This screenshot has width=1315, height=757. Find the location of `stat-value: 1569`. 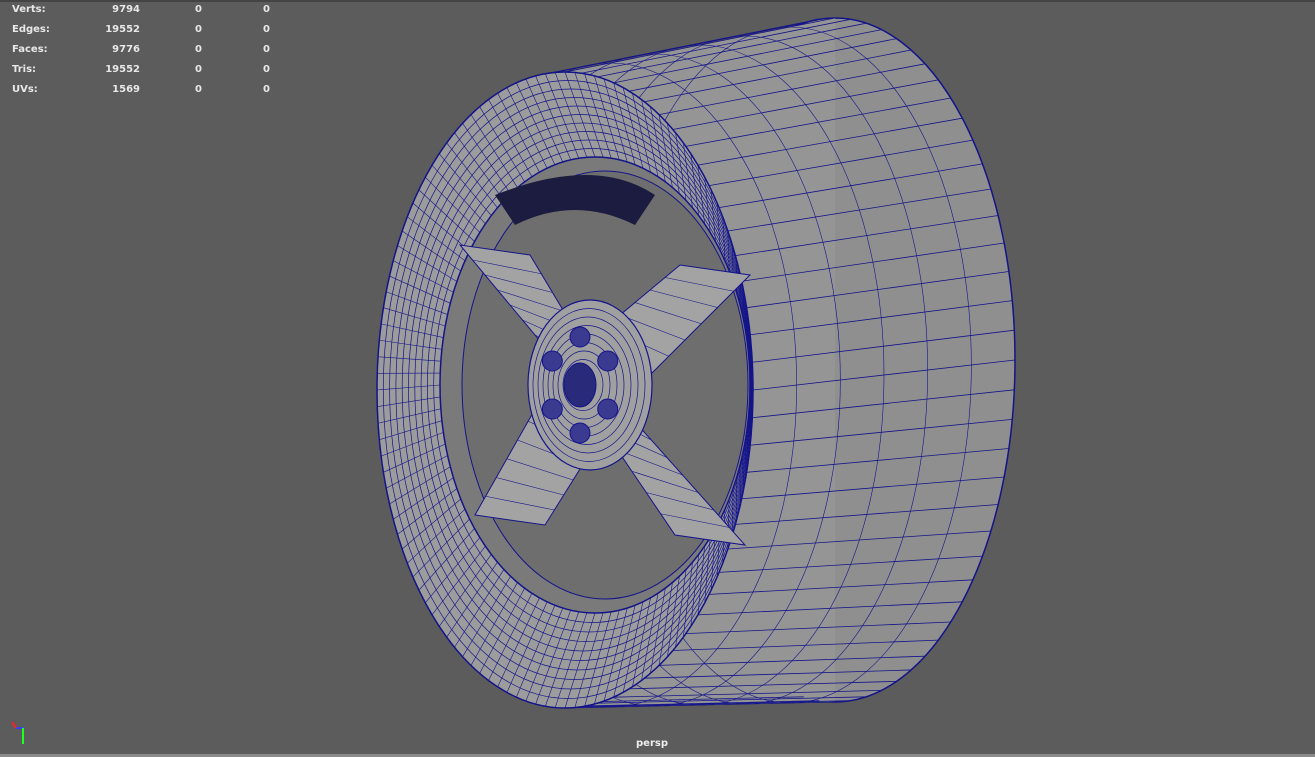

stat-value: 1569 is located at coordinates (126, 89).